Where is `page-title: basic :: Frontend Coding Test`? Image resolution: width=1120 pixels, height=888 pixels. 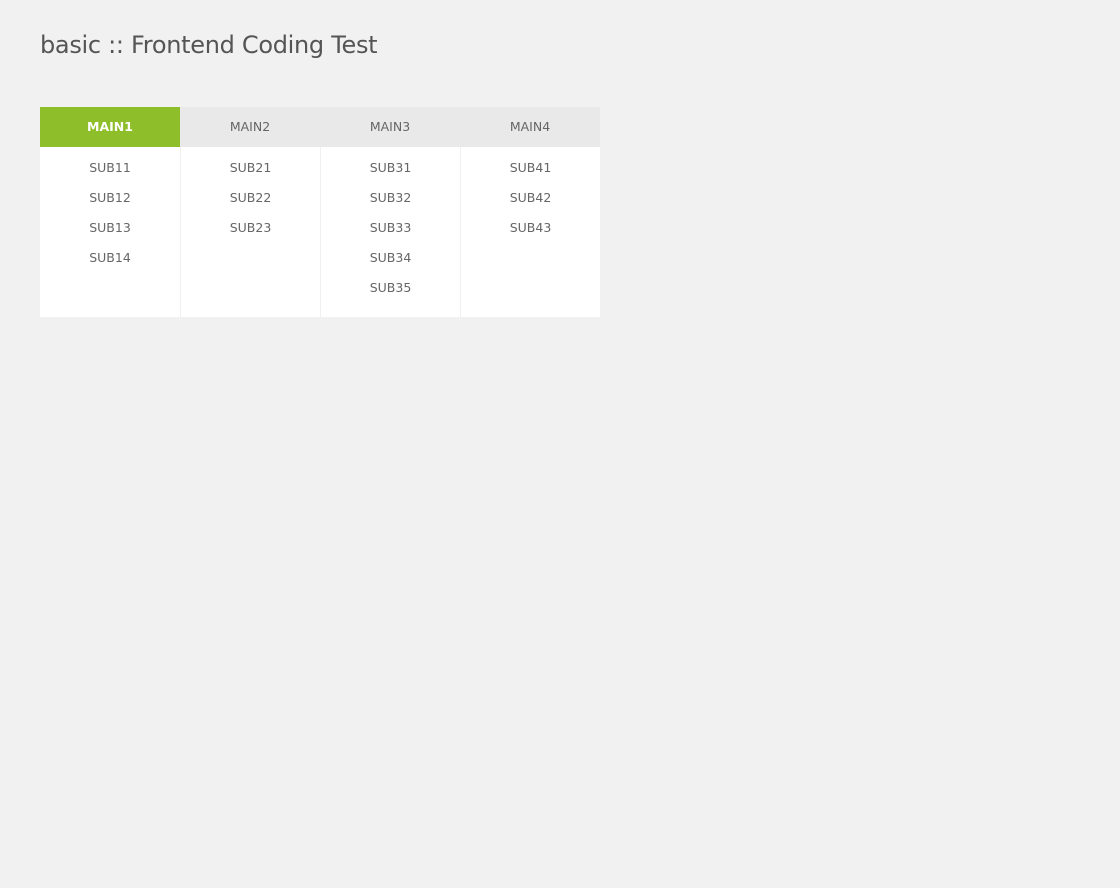 page-title: basic :: Frontend Coding Test is located at coordinates (209, 45).